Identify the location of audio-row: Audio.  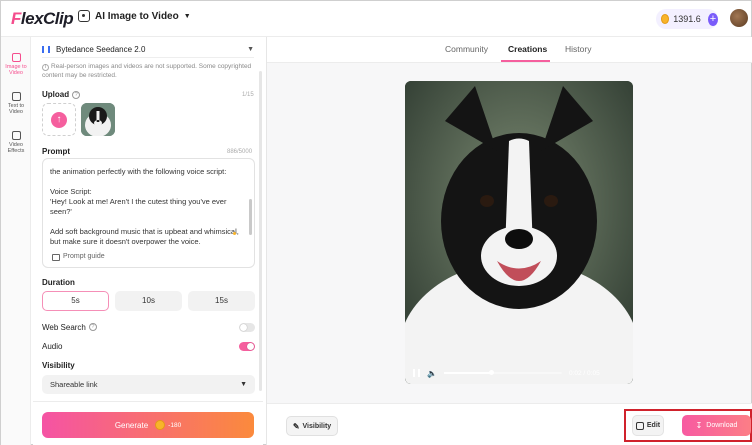
(148, 346).